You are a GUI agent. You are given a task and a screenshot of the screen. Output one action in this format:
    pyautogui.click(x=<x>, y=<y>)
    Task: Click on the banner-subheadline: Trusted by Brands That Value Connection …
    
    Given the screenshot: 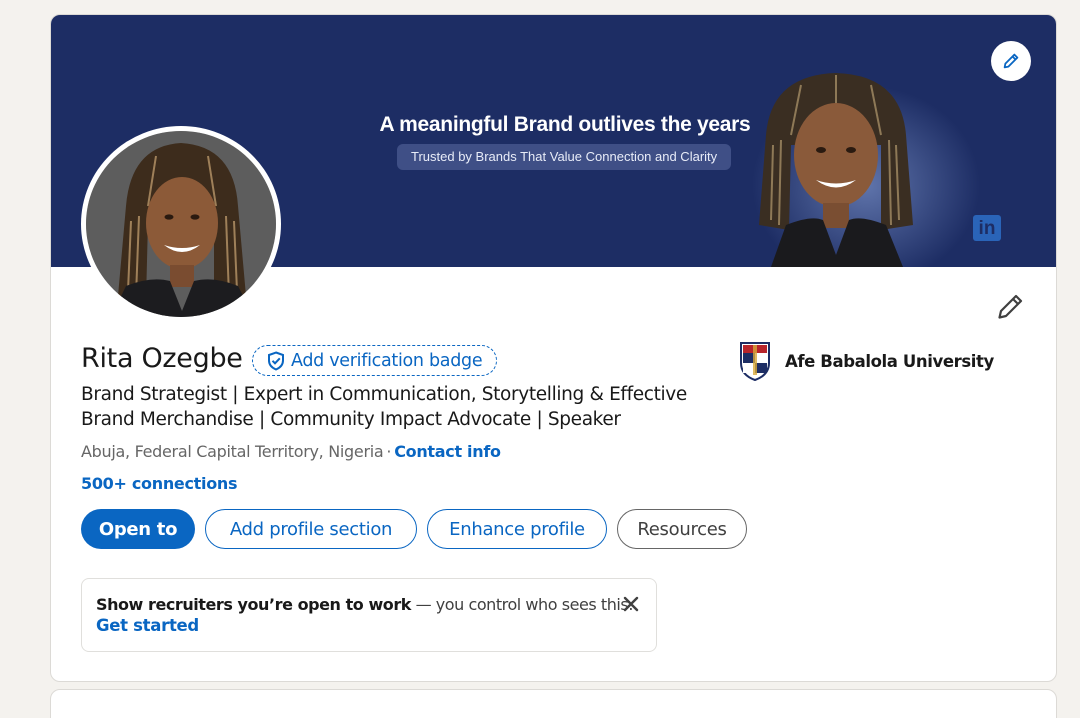 What is the action you would take?
    pyautogui.click(x=564, y=157)
    